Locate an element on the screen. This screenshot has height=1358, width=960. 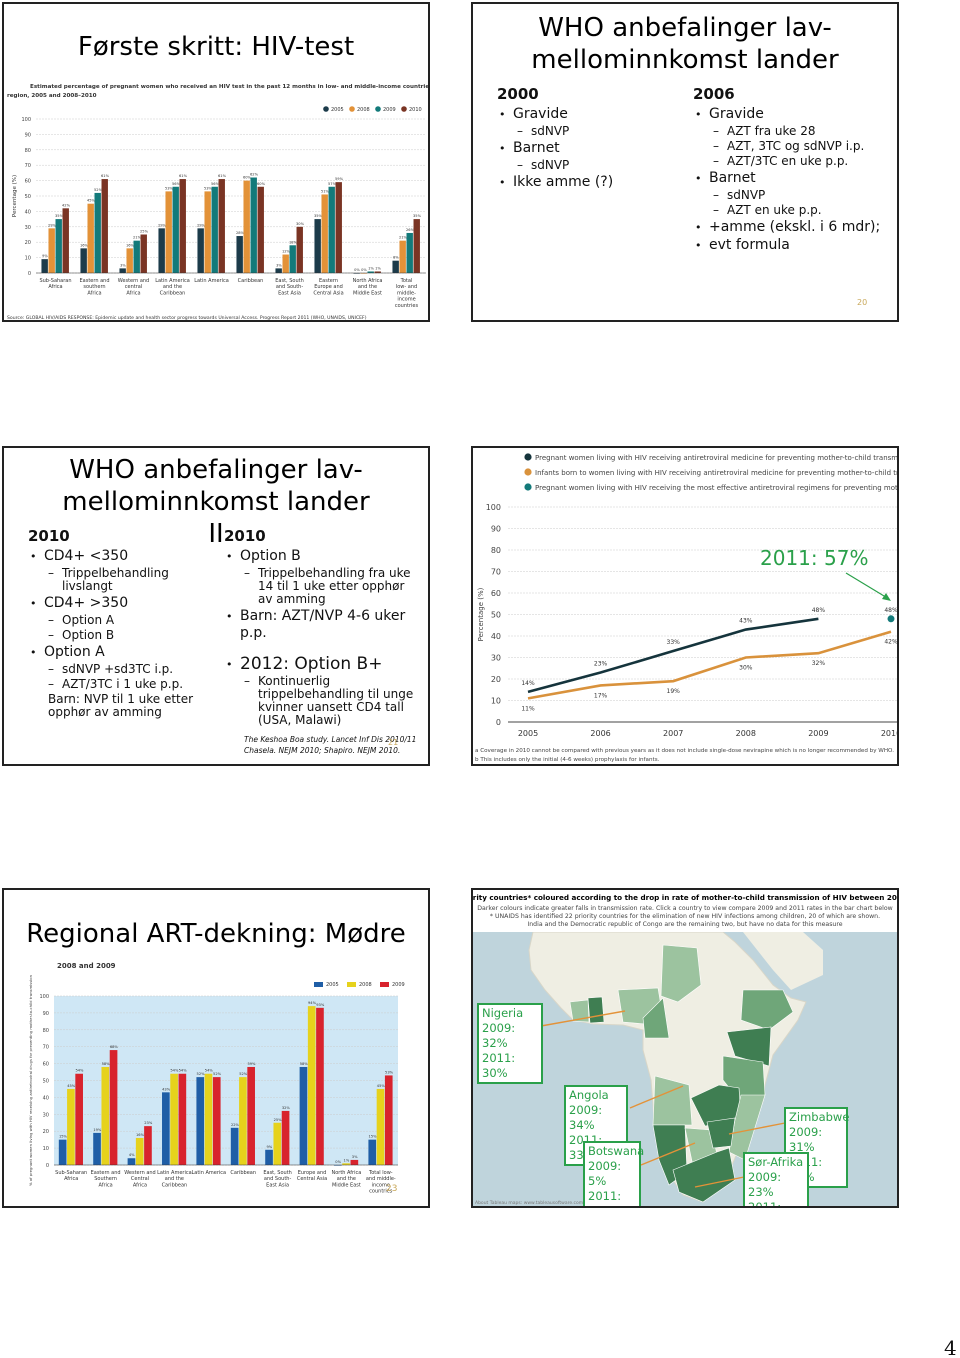
data-label: 1% is located at coordinates (347, 1160).